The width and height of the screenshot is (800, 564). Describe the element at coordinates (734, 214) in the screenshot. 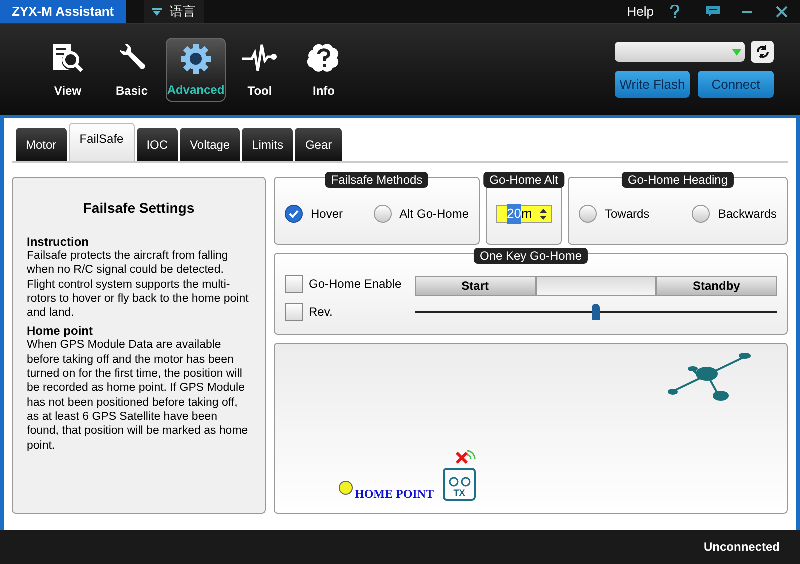

I see `radio-option: Backwards` at that location.